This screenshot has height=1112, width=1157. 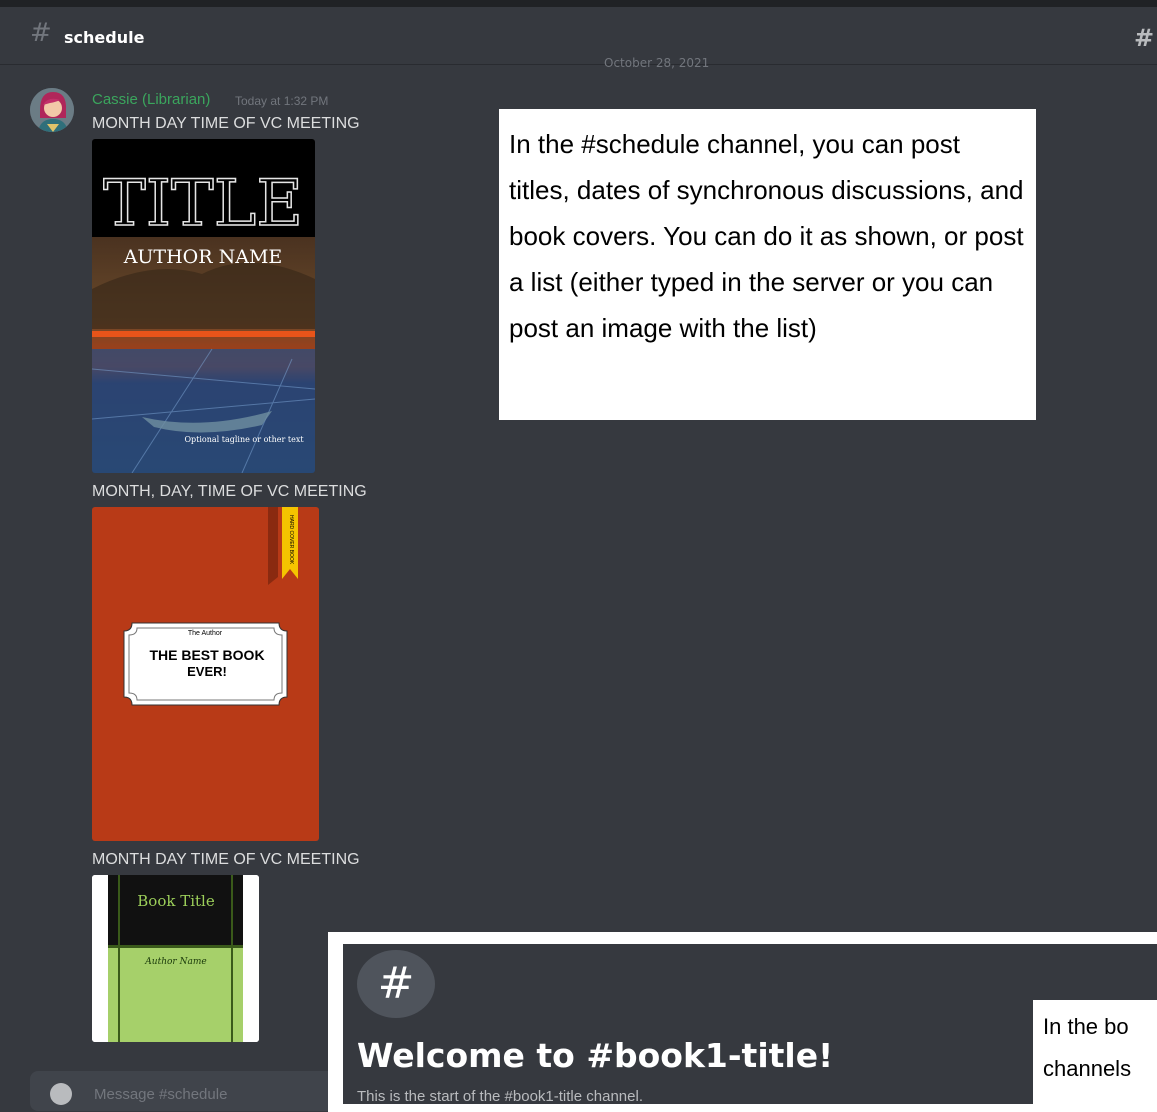 I want to click on window-edge, so click(x=578, y=3).